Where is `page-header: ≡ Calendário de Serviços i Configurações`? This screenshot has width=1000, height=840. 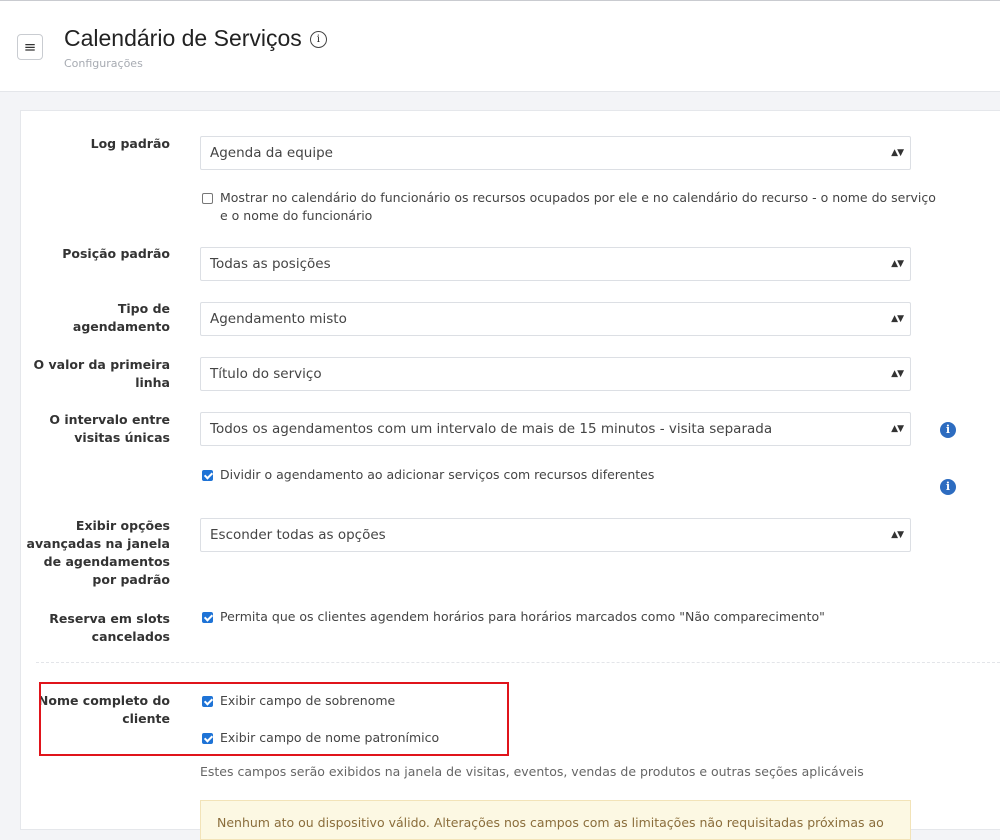 page-header: ≡ Calendário de Serviços i Configurações is located at coordinates (500, 46).